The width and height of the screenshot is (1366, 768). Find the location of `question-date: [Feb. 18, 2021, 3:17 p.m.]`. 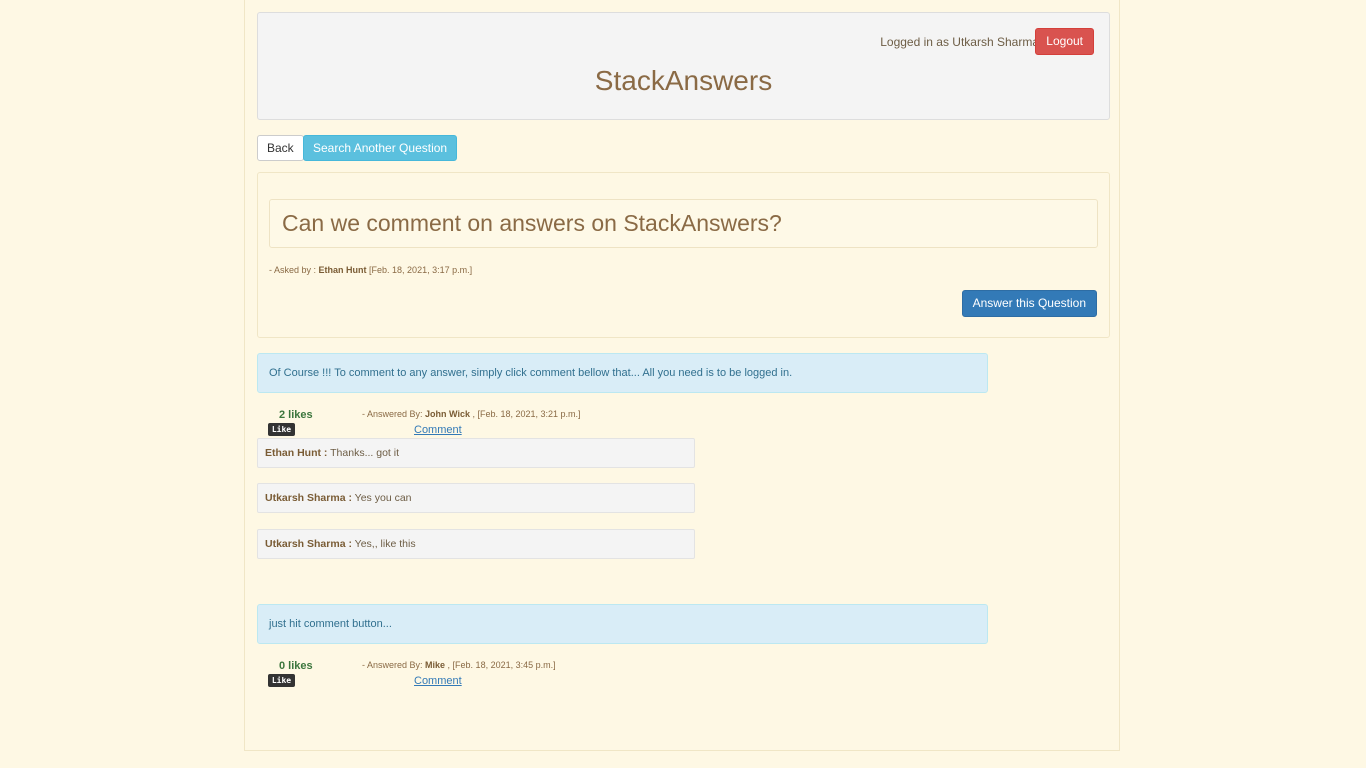

question-date: [Feb. 18, 2021, 3:17 p.m.] is located at coordinates (419, 270).